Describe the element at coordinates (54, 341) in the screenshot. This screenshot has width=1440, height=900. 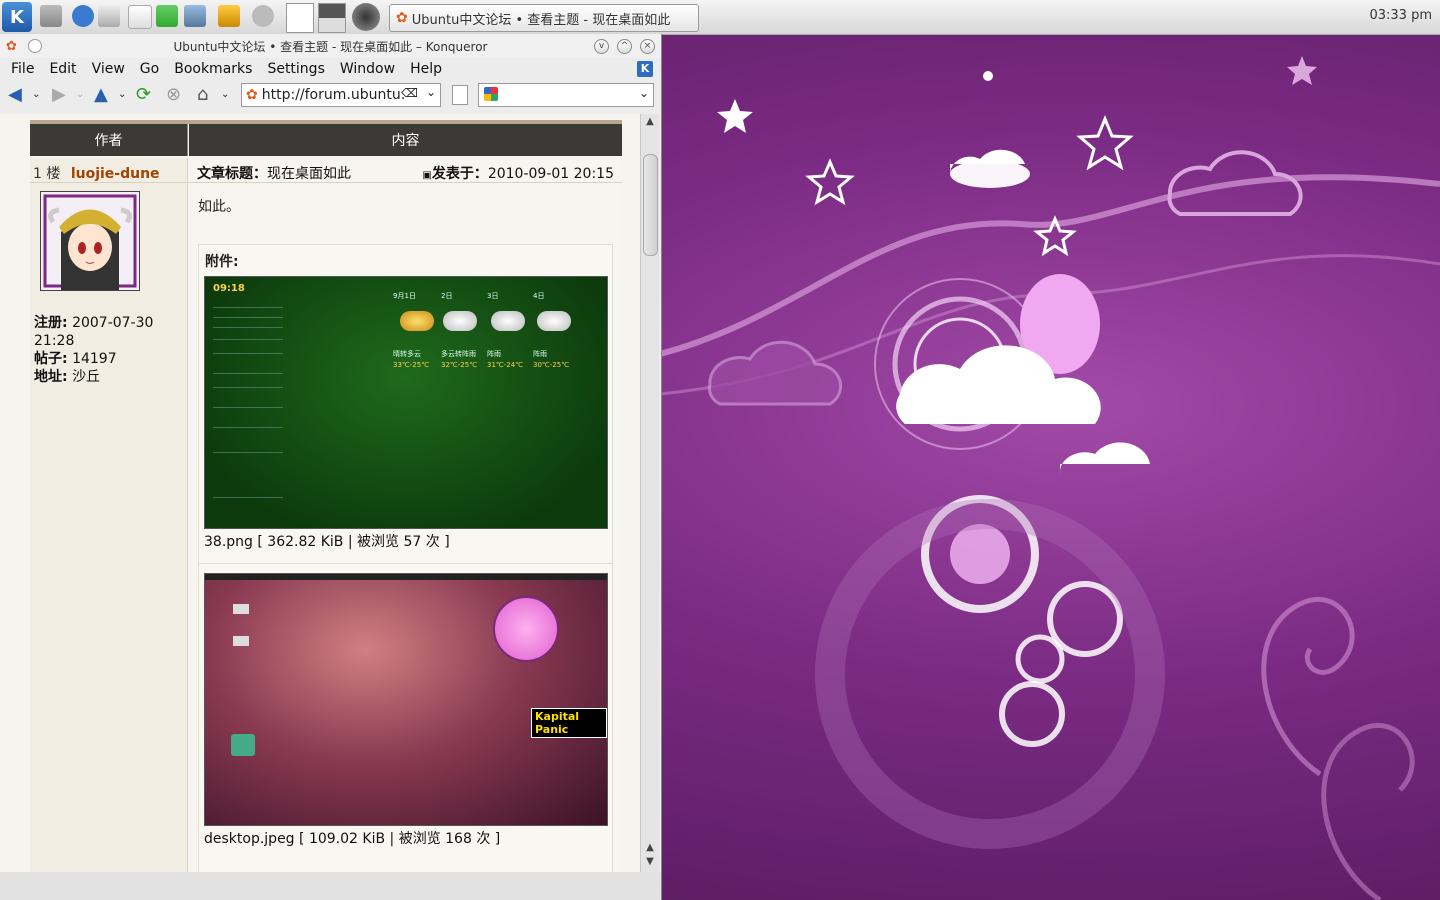
I see `registered-time: 21:28` at that location.